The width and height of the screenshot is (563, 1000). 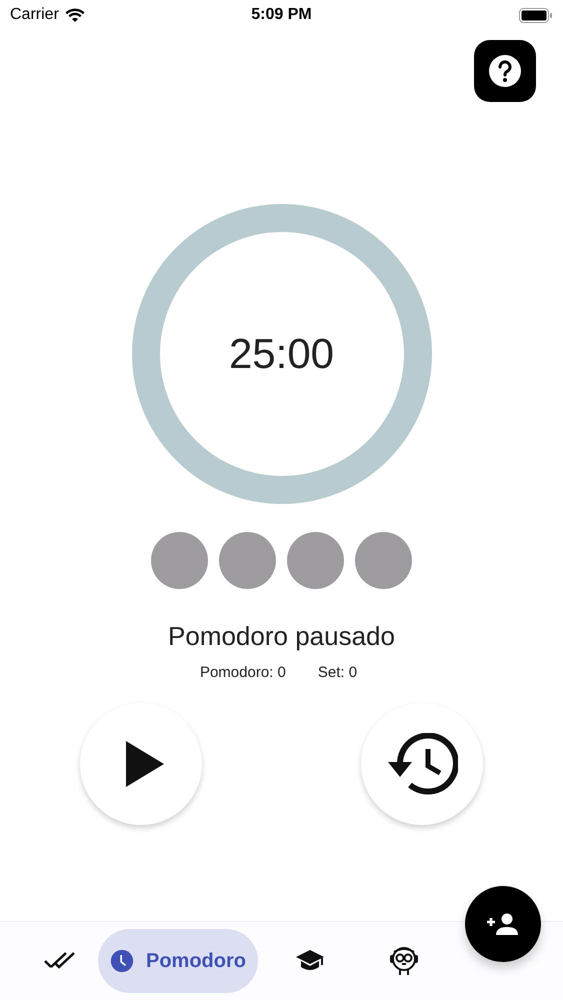 I want to click on double-check-icon, so click(x=60, y=961).